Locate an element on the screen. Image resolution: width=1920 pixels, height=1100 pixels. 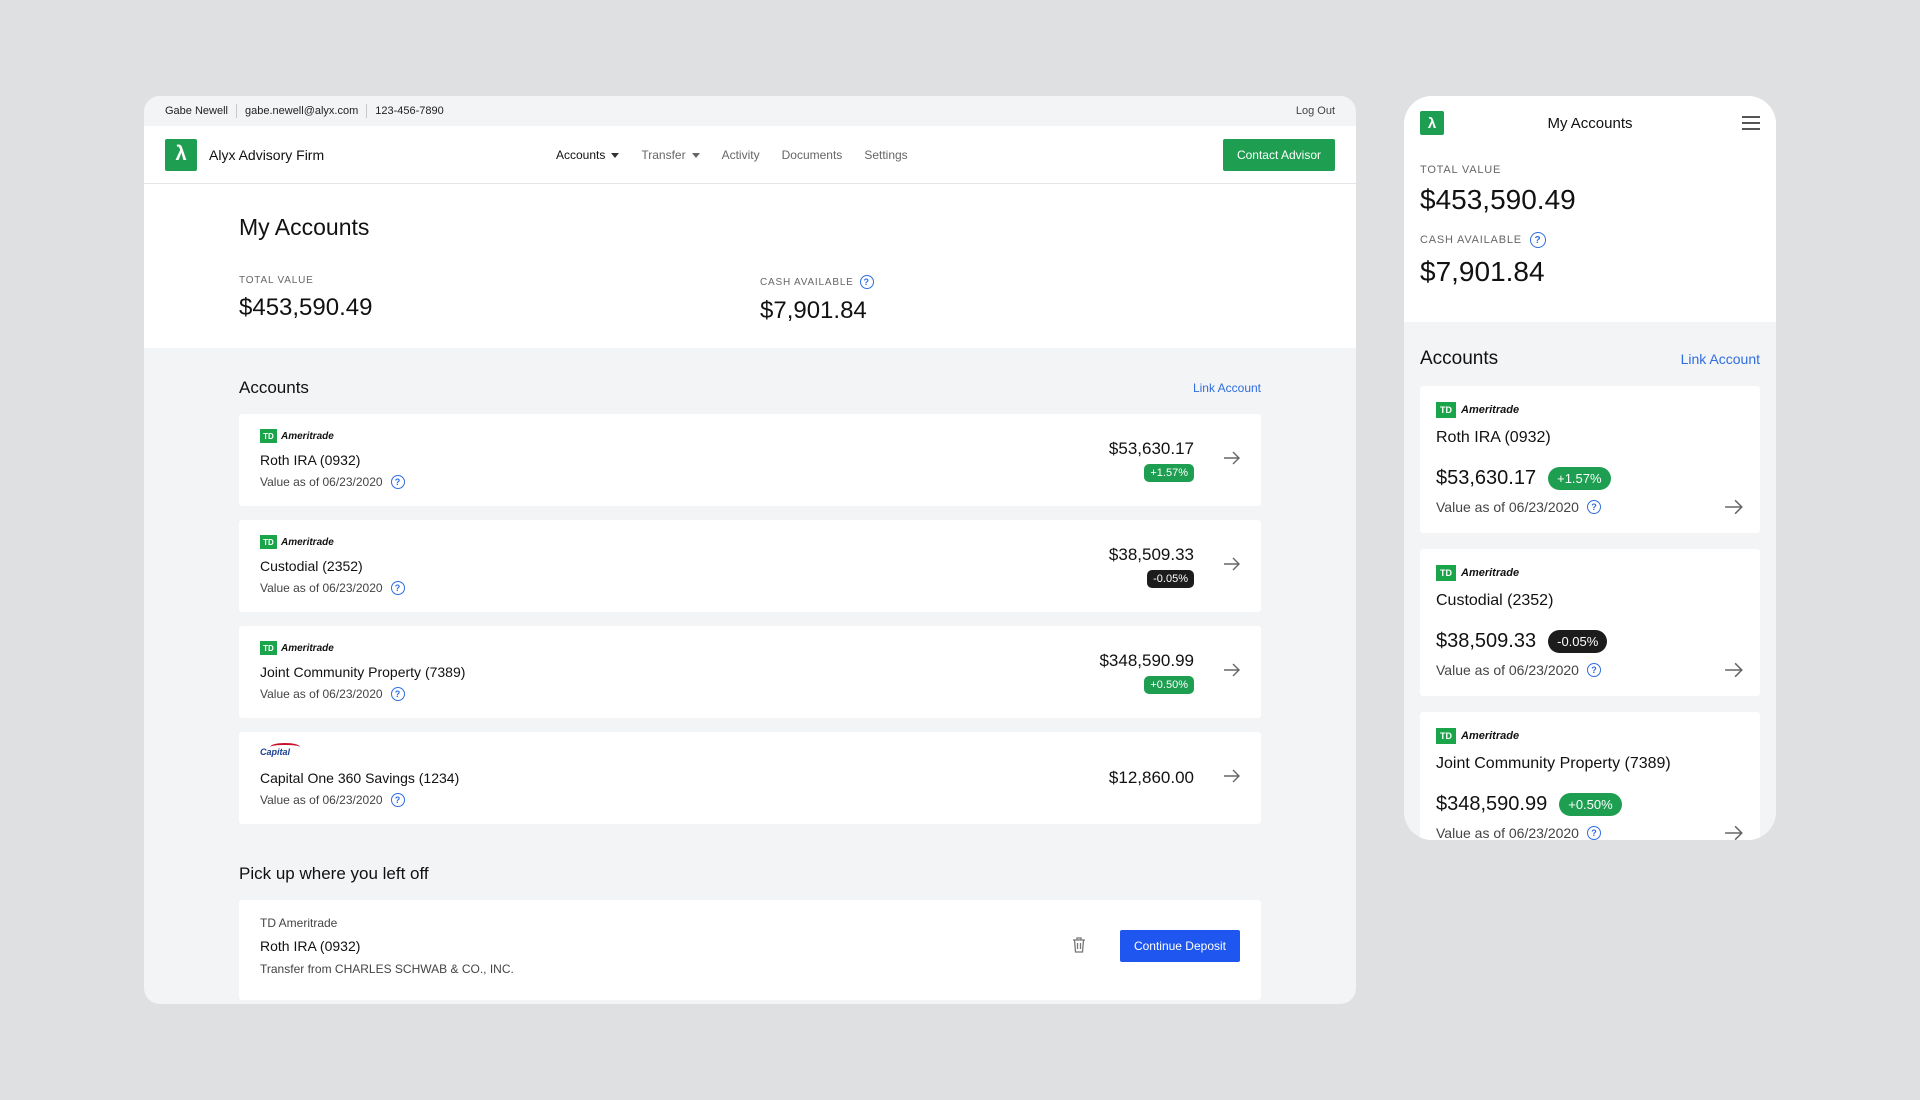
contact-advisor-button: Contact Advisor is located at coordinates (1278, 154).